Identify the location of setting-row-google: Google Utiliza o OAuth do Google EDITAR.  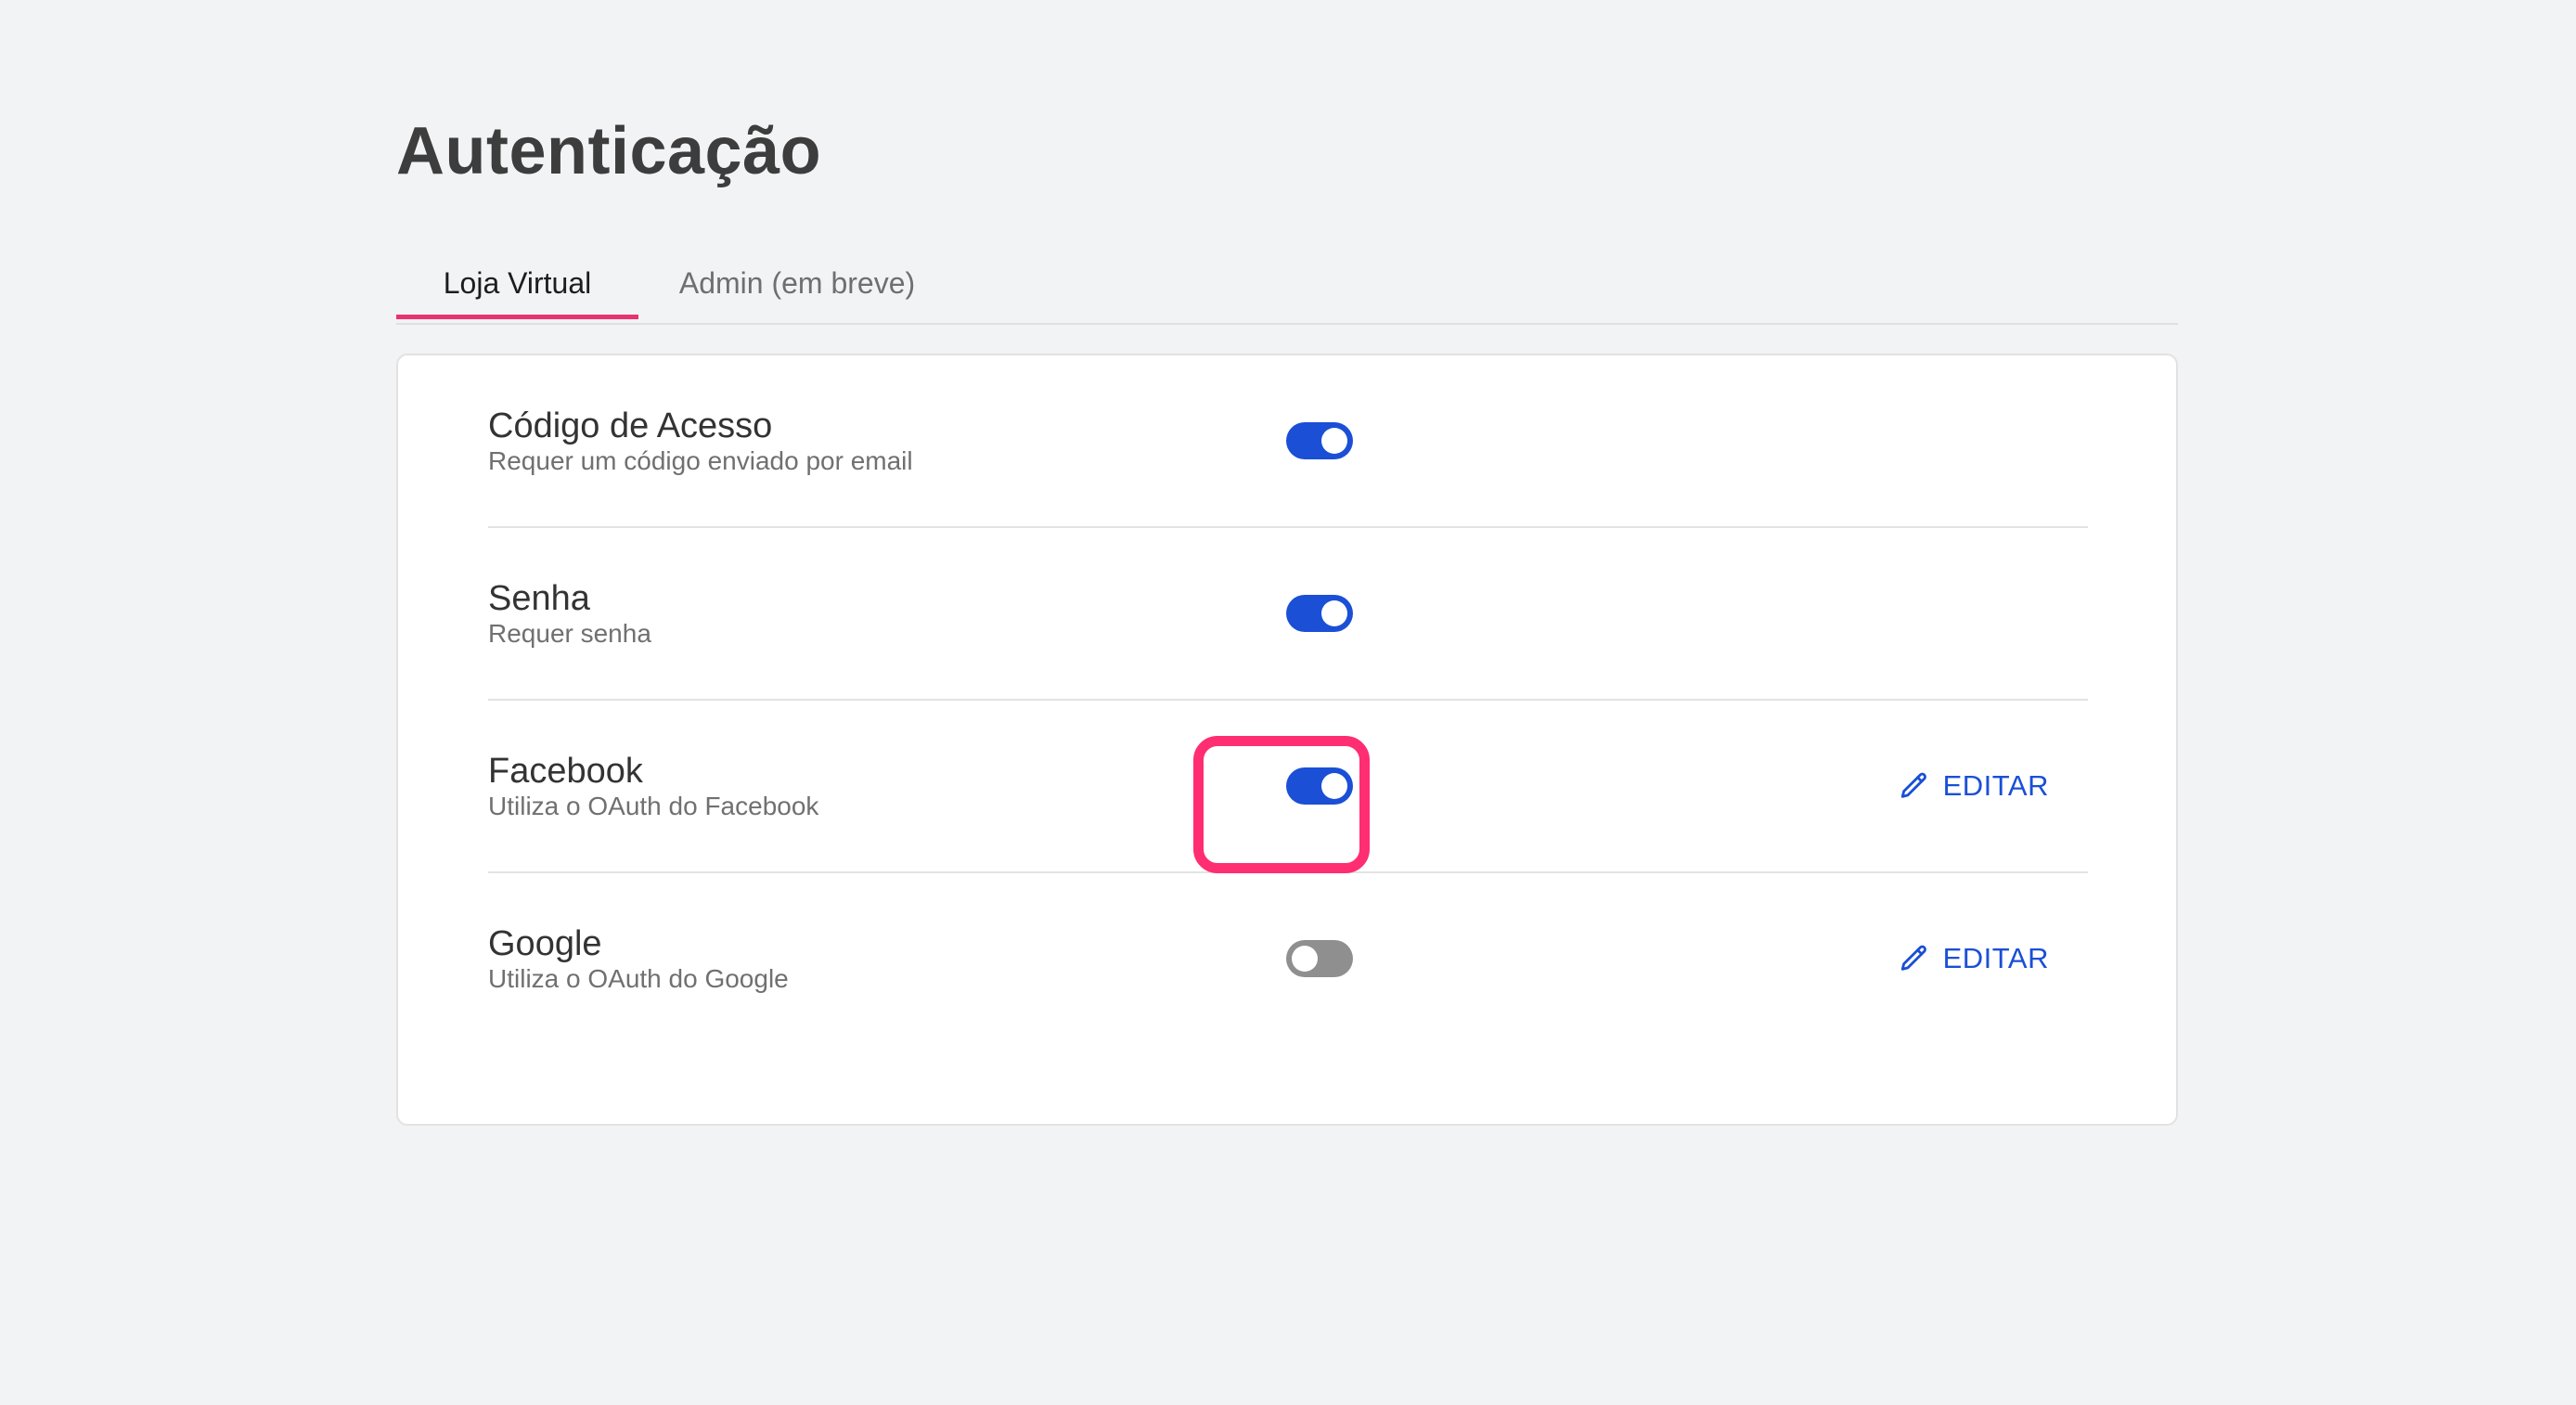
(1288, 959).